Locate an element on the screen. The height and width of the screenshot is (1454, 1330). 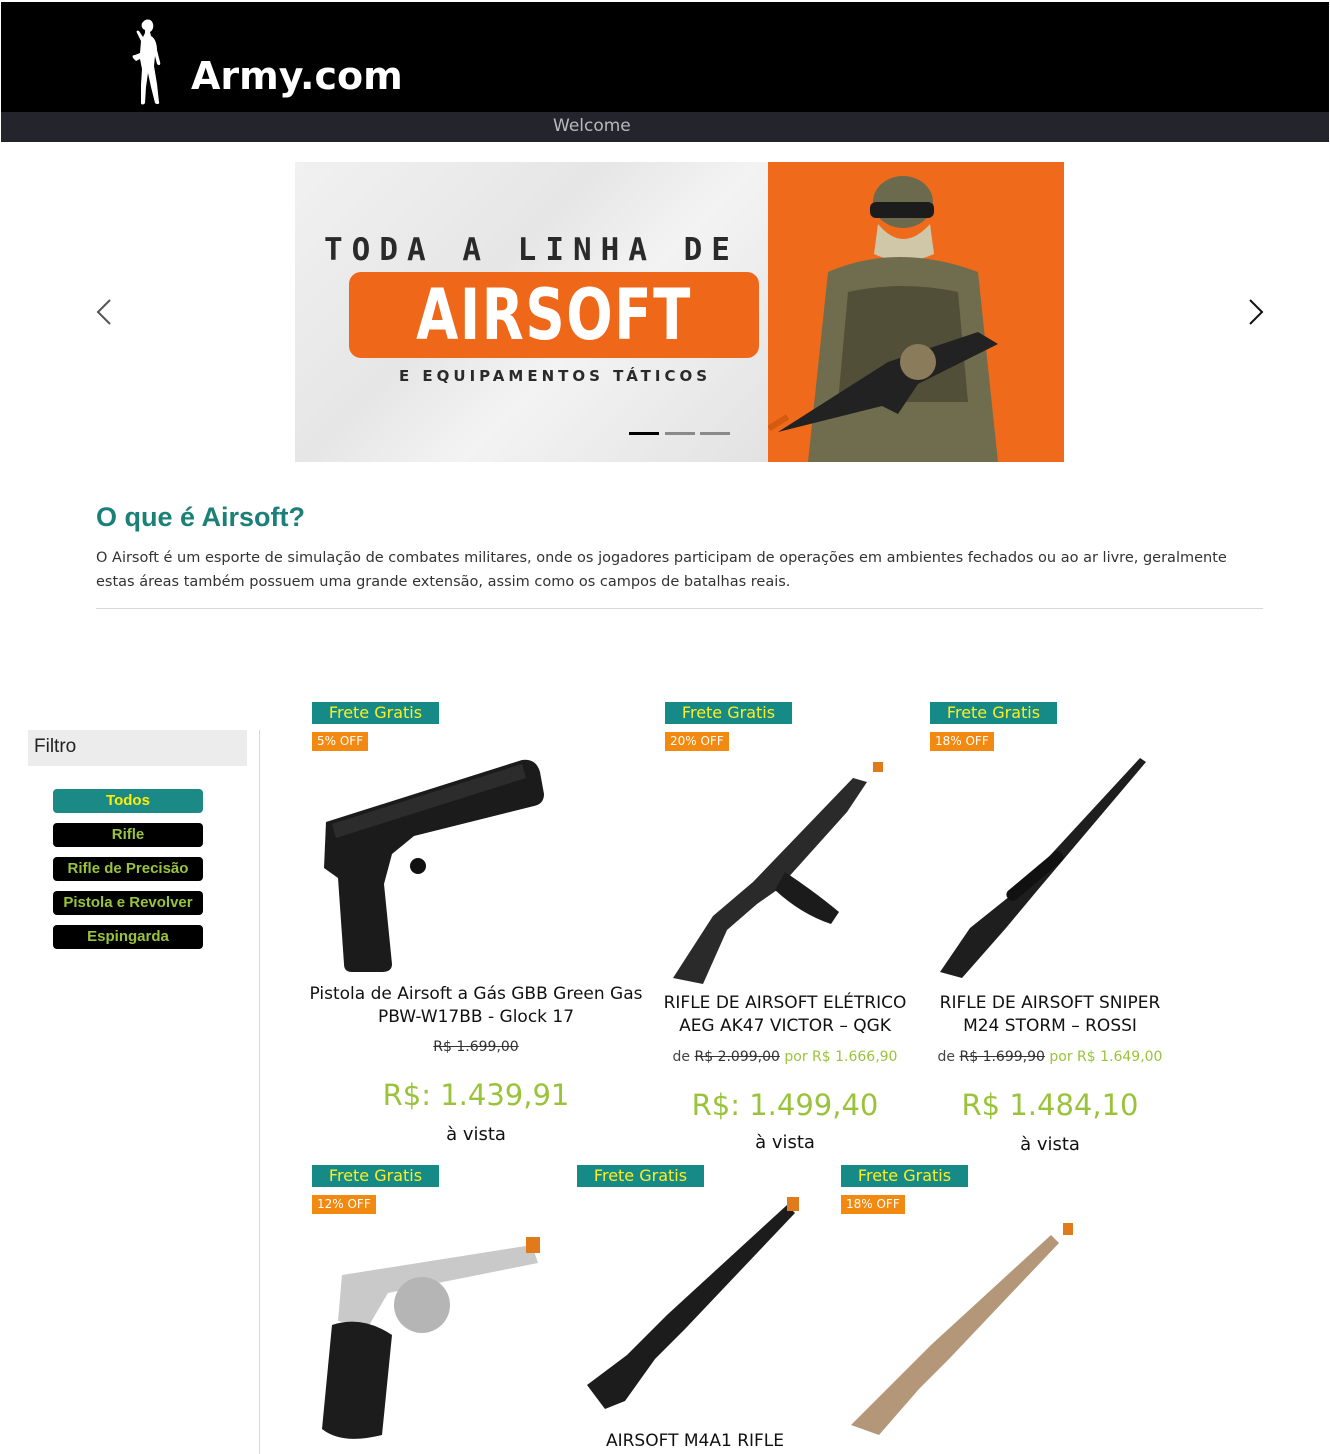
soldier-silhouette-logo-icon is located at coordinates (146, 62).